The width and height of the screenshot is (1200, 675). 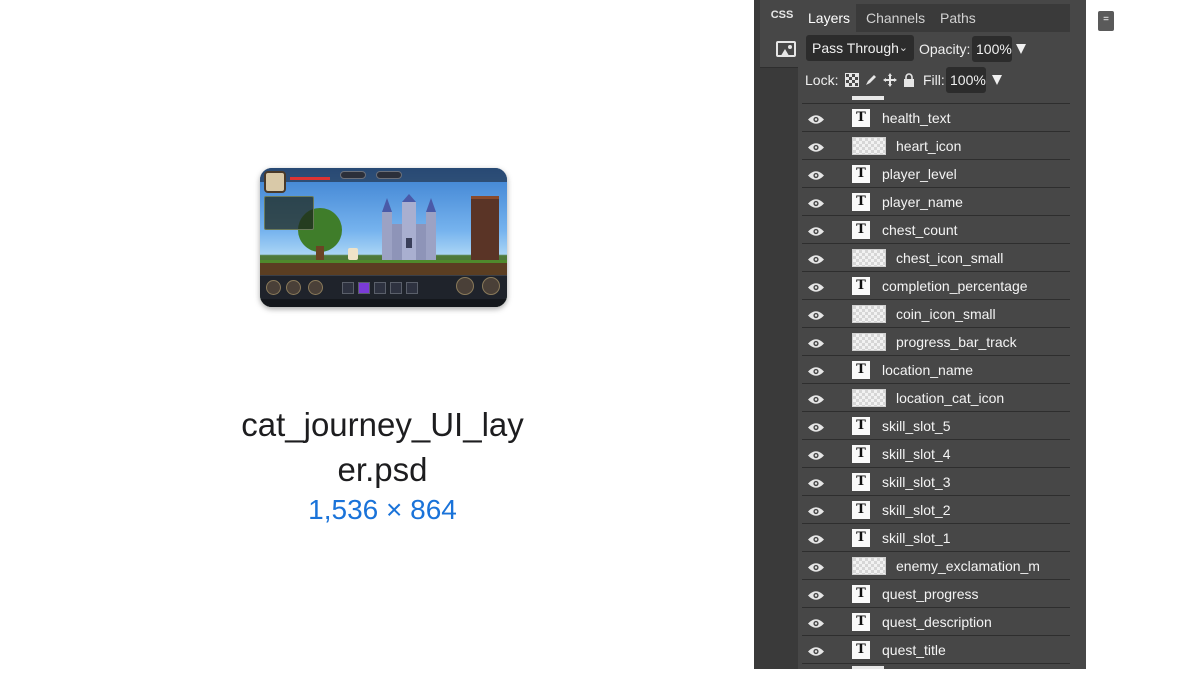 I want to click on layer-row: Tskill_slot_5, so click(x=936, y=426).